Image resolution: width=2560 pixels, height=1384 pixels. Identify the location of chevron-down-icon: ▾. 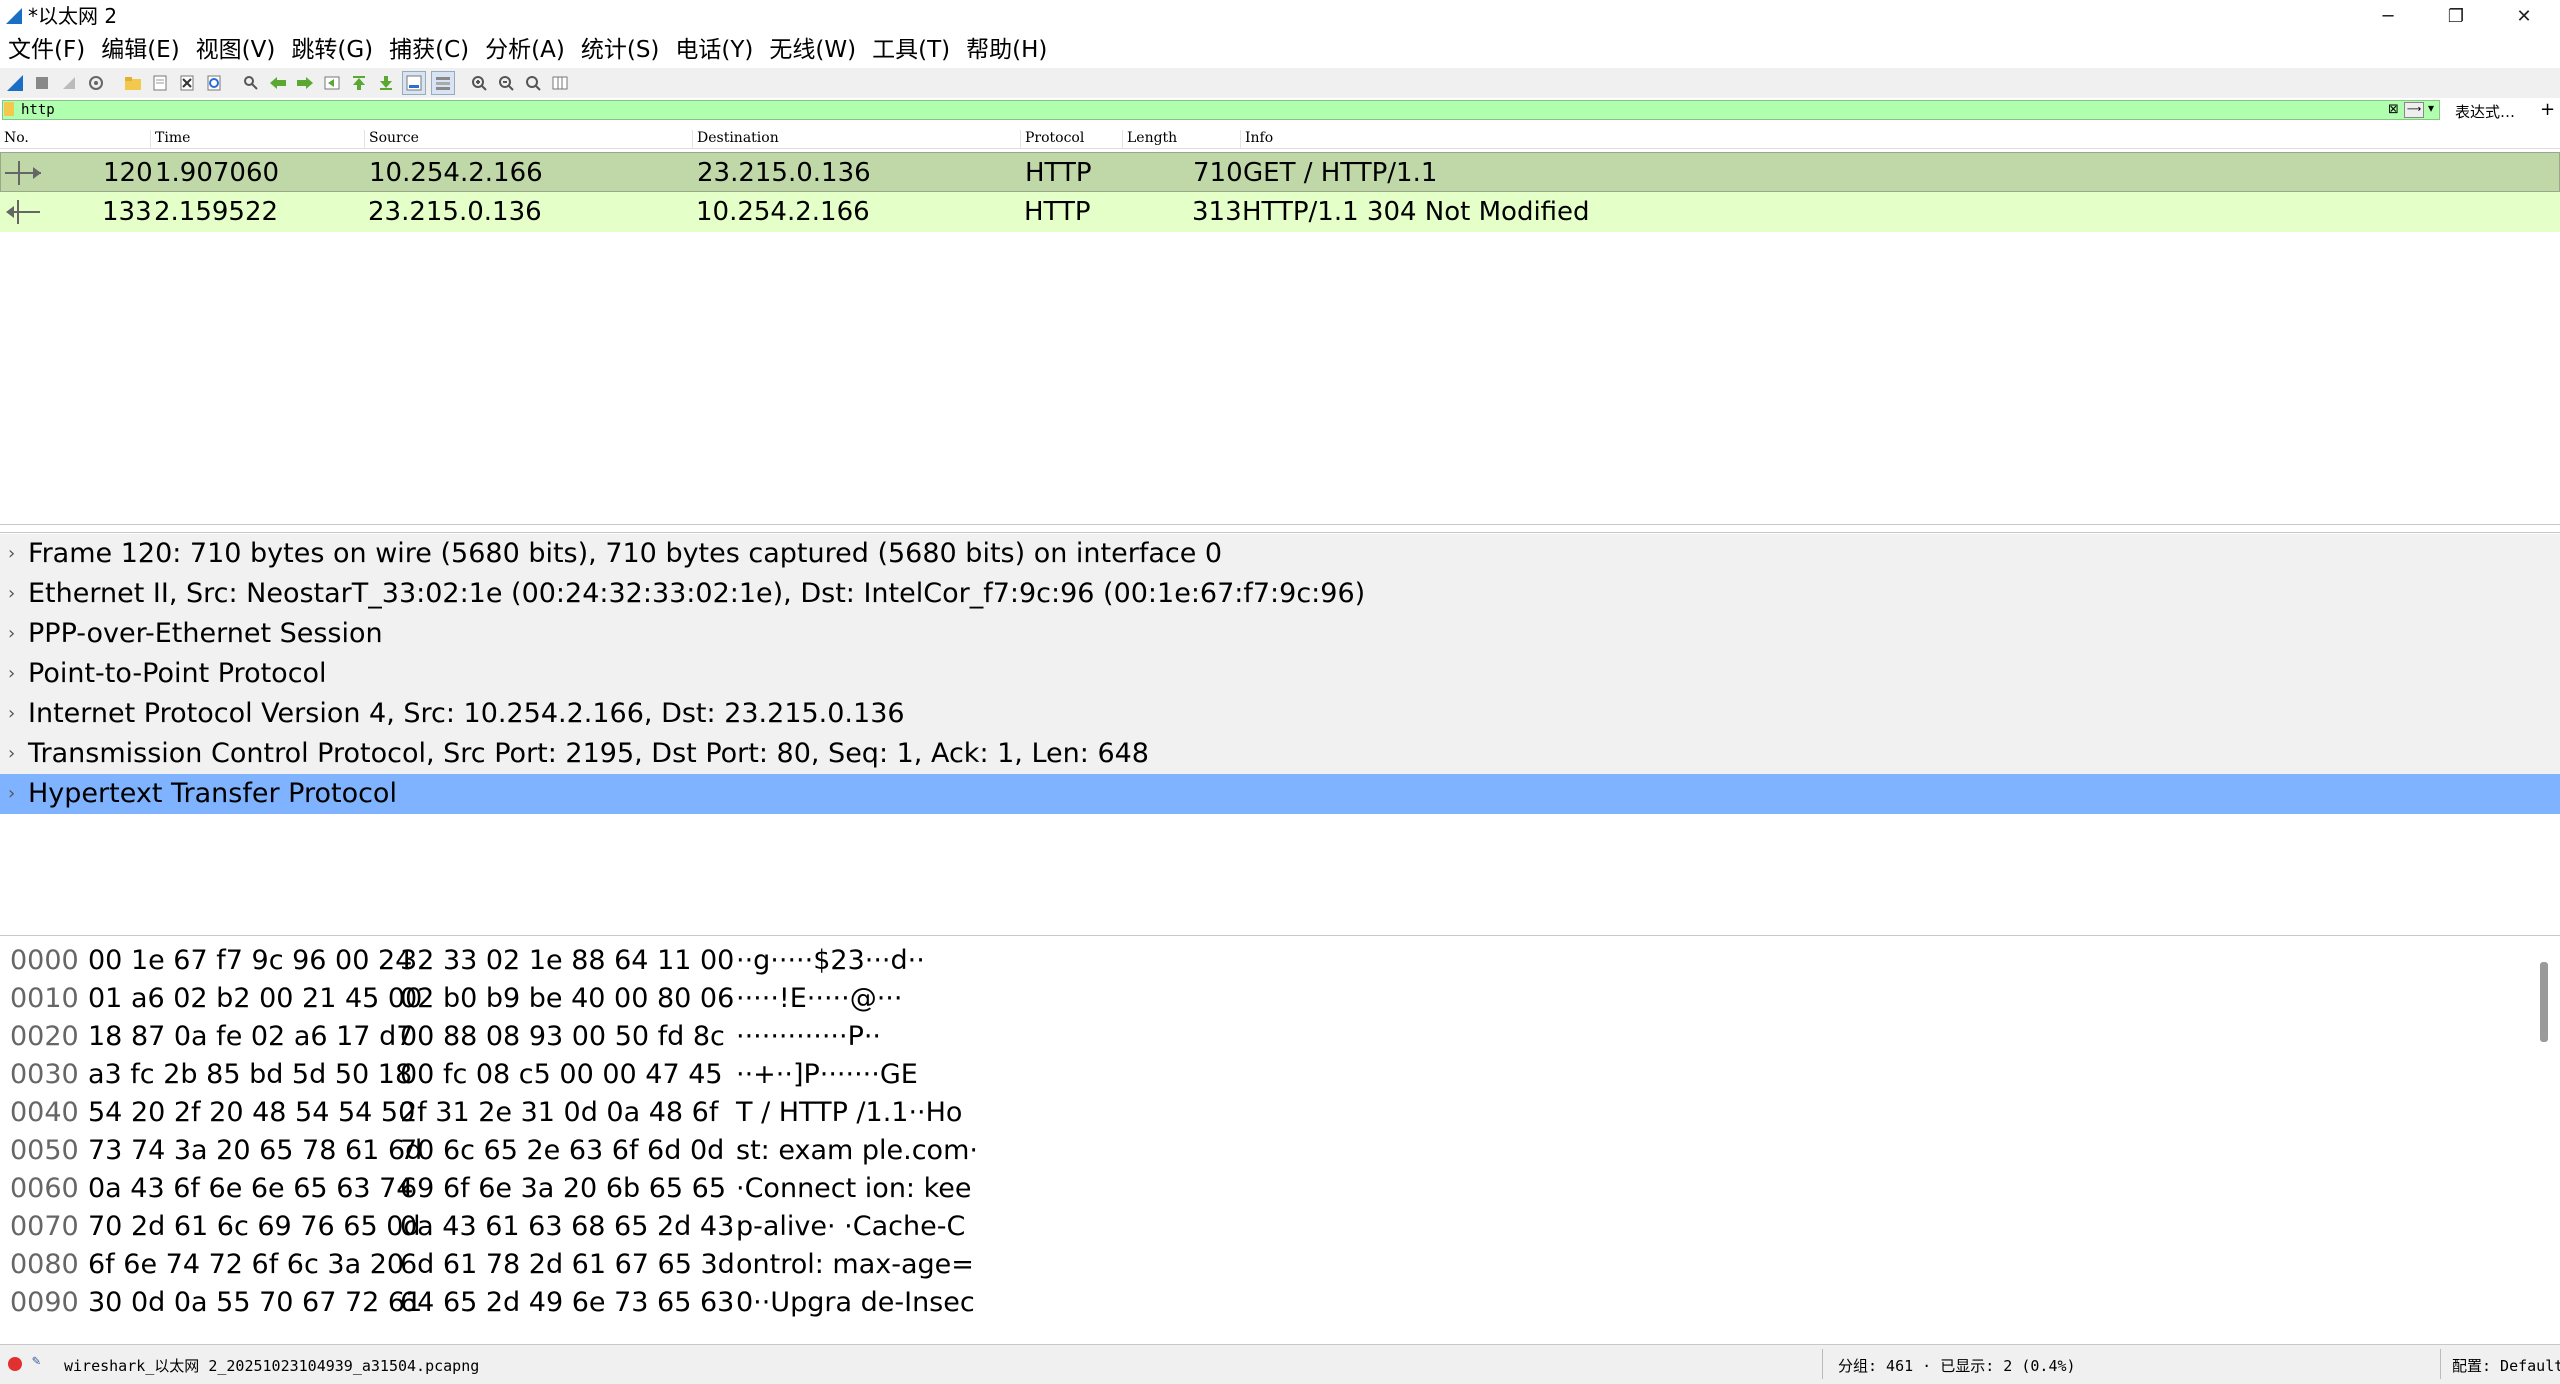
(2431, 108).